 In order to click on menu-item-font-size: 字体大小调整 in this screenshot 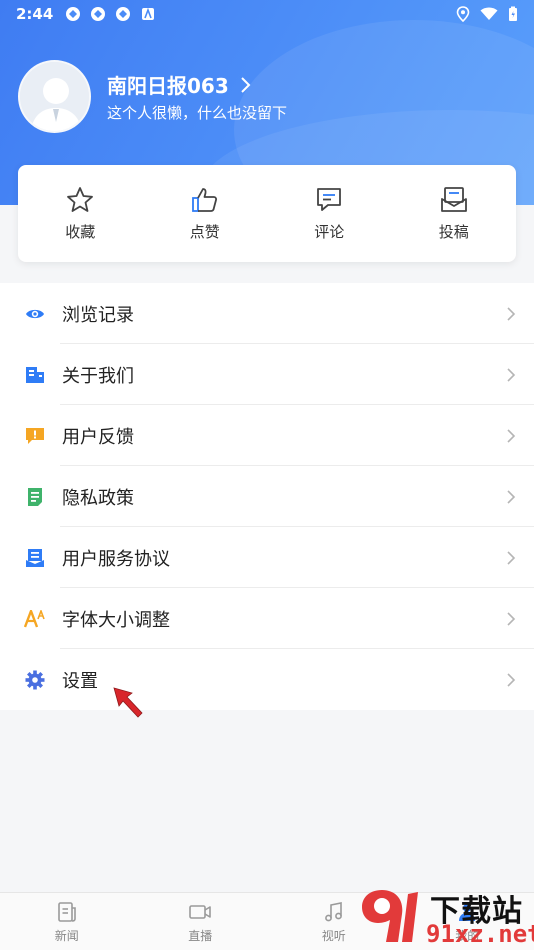, I will do `click(267, 618)`.